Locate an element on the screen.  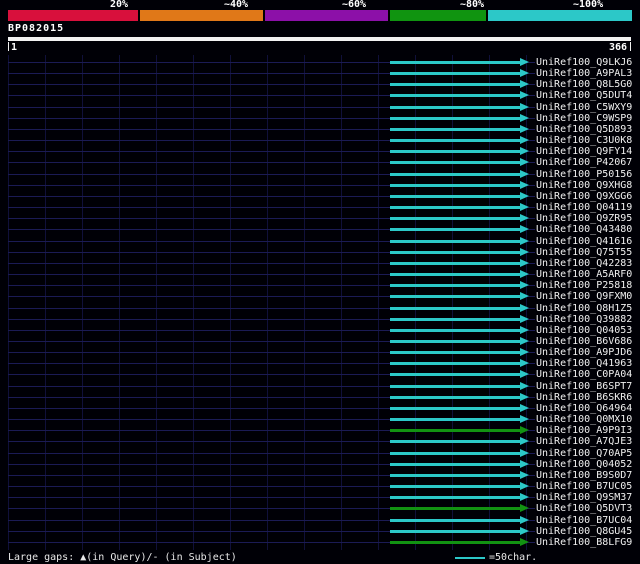
hit-row: UniRef100_Q9XHG8 is located at coordinates (324, 185).